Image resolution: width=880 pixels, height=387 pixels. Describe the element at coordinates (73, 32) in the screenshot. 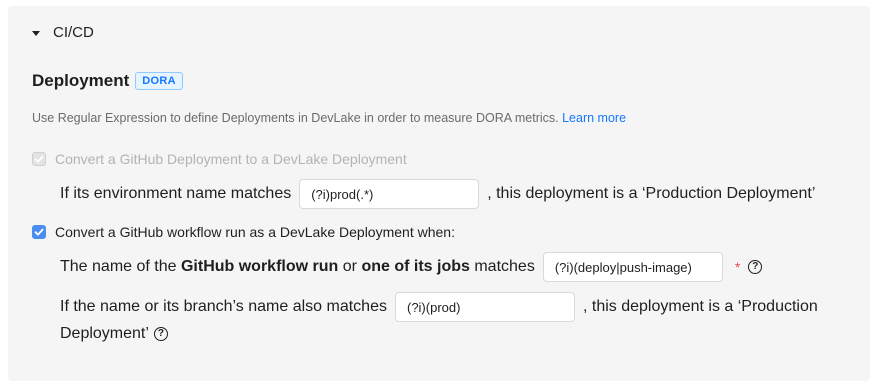

I see `section-title: CI/CD` at that location.